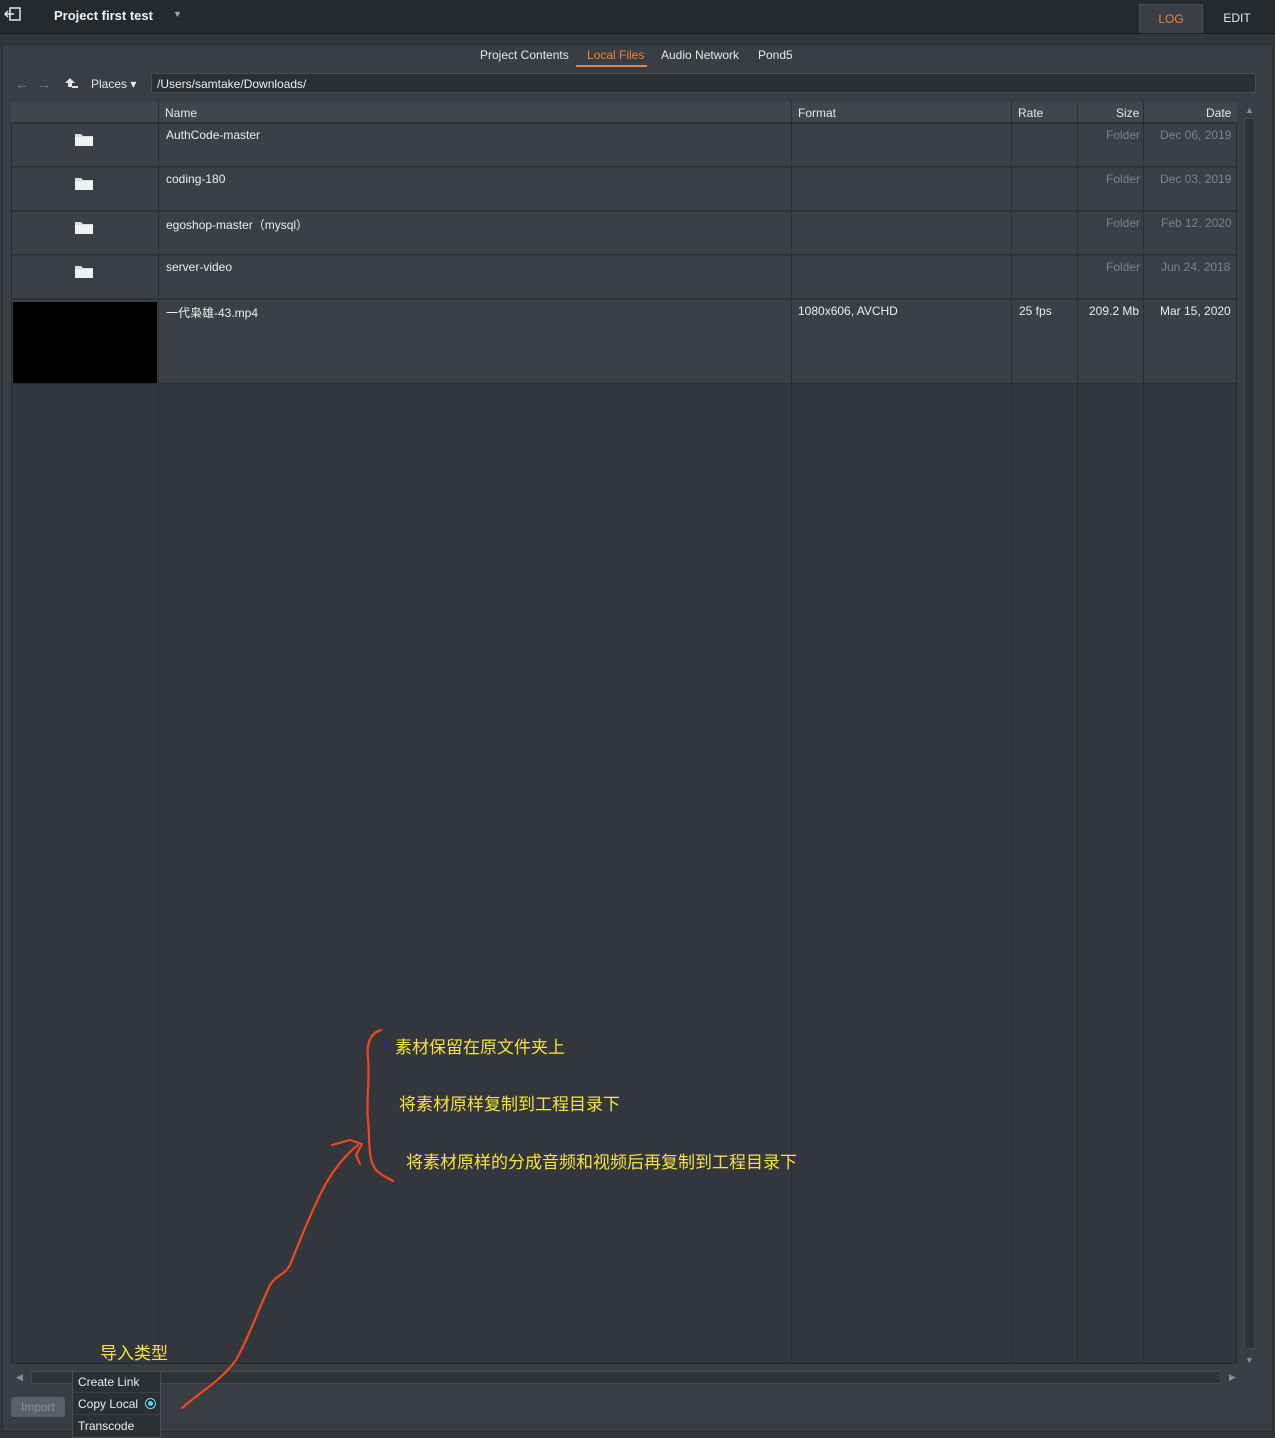  What do you see at coordinates (22, 84) in the screenshot?
I see `back-arrow-icon: ←` at bounding box center [22, 84].